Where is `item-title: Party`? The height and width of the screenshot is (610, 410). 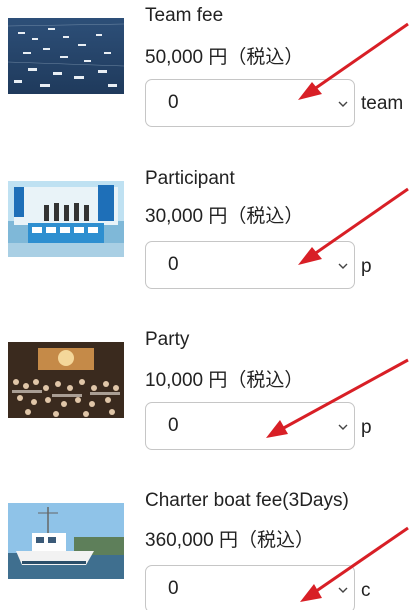 item-title: Party is located at coordinates (167, 339).